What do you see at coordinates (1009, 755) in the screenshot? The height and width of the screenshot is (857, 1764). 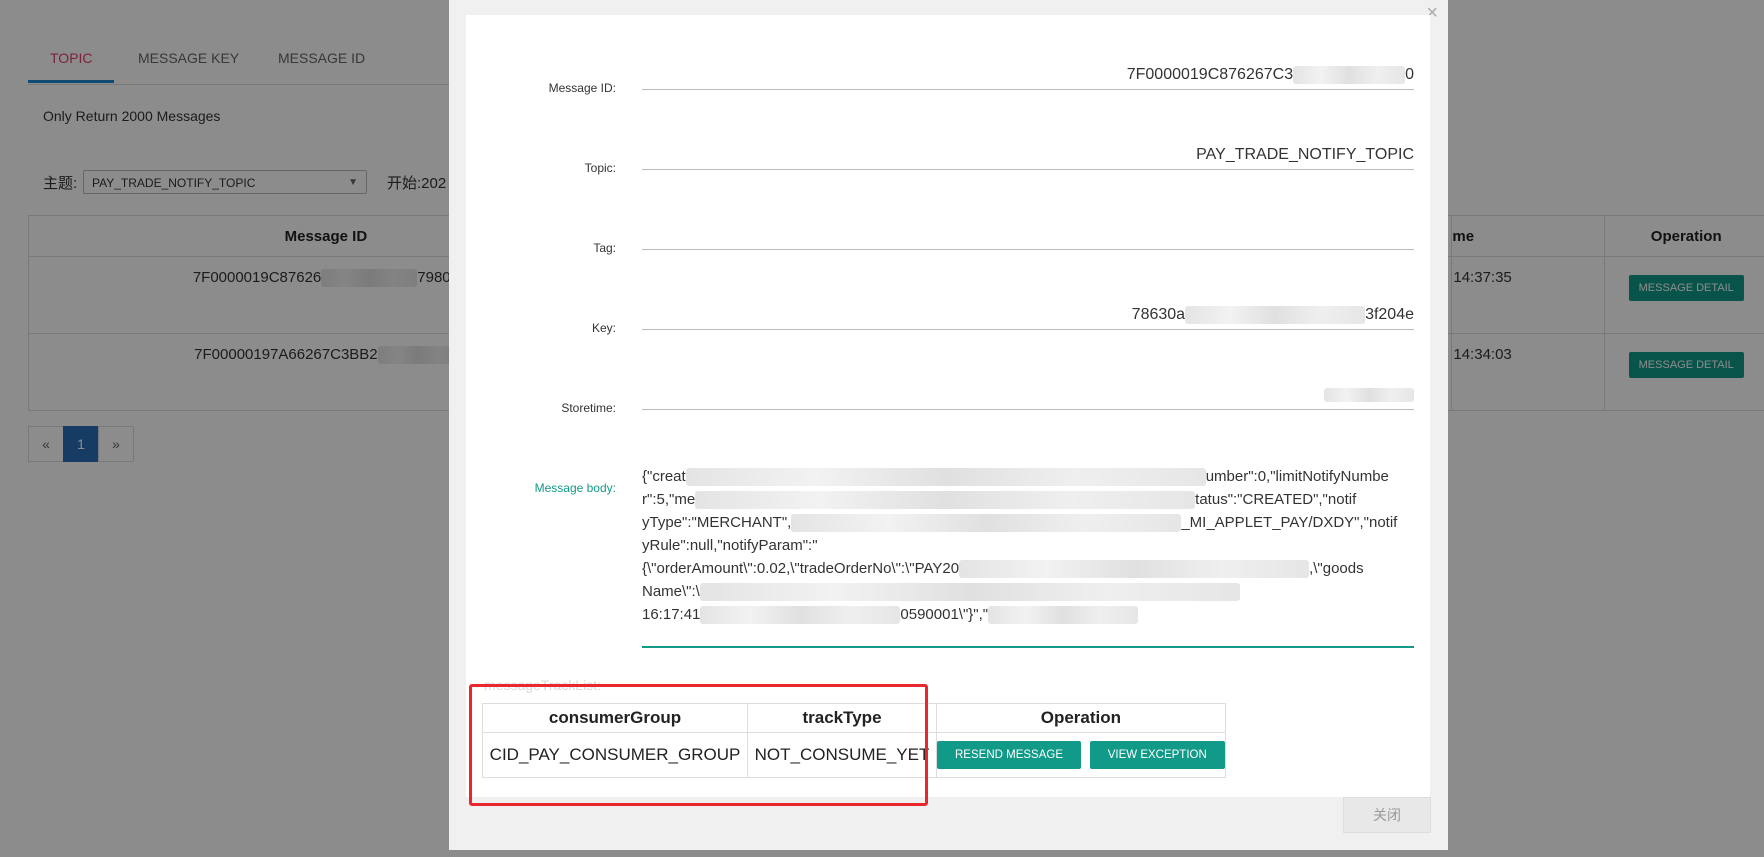 I see `resend-message-button: RESEND MESSAGE` at bounding box center [1009, 755].